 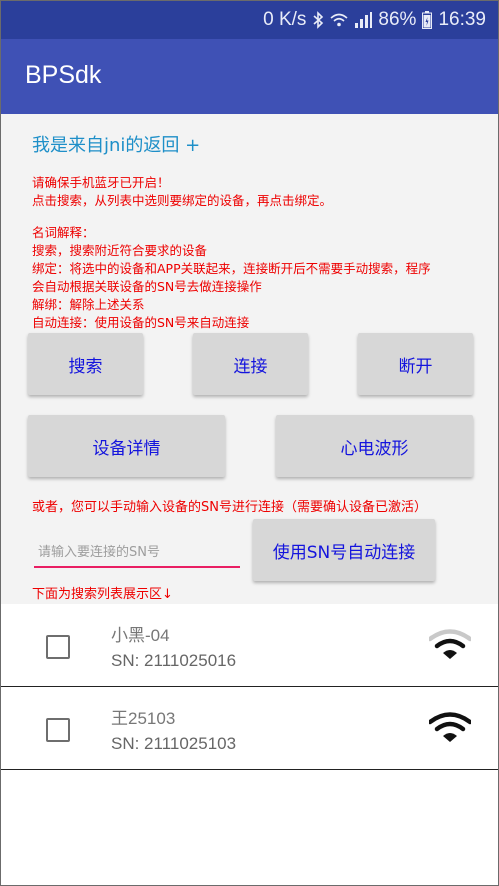 What do you see at coordinates (120, 250) in the screenshot?
I see `glossary-search: 搜索，搜索附近符合要求的设备` at bounding box center [120, 250].